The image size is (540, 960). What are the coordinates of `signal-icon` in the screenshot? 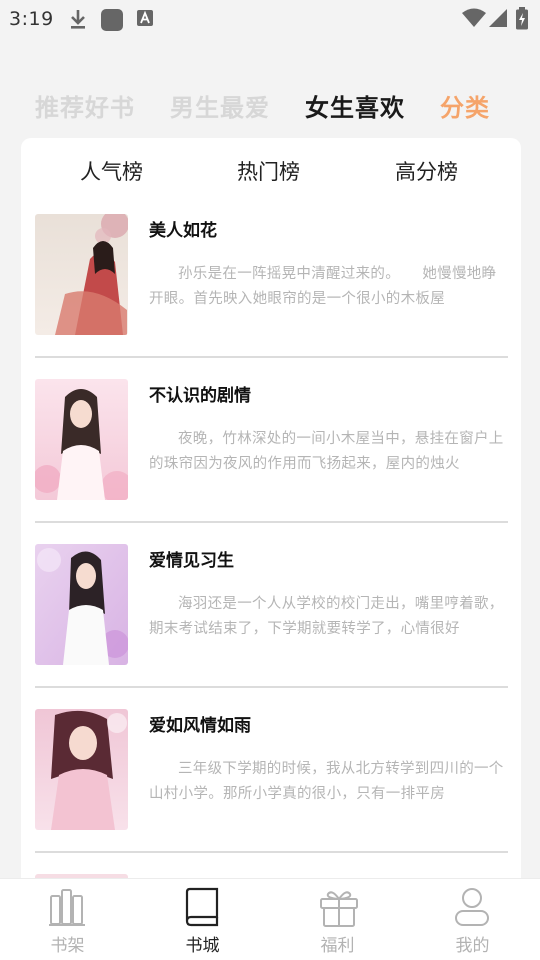 It's located at (498, 20).